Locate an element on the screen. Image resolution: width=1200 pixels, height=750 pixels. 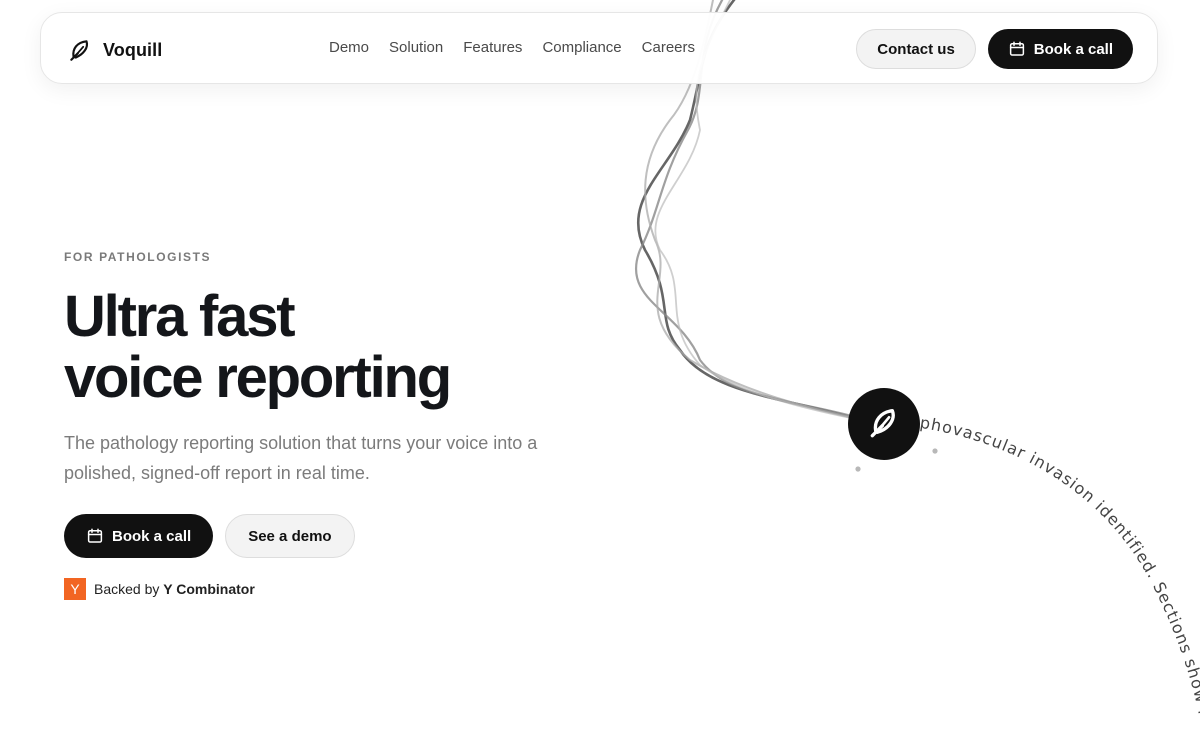
pen-badge is located at coordinates (884, 424).